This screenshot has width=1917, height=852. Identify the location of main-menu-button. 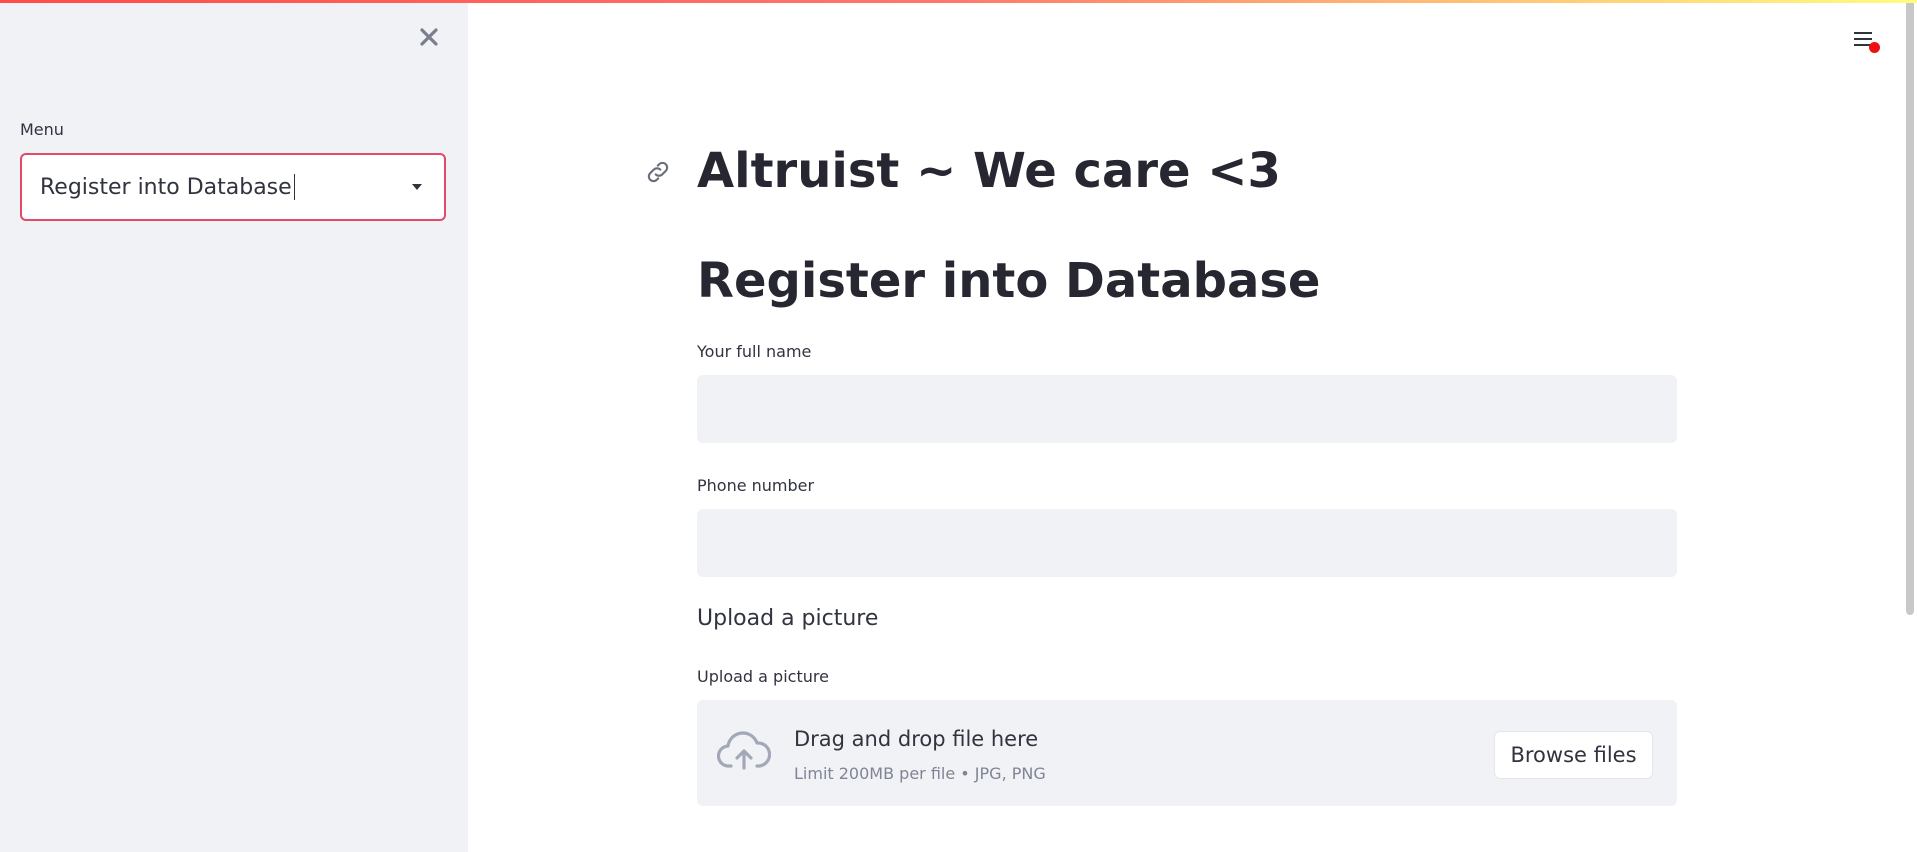
(1866, 43).